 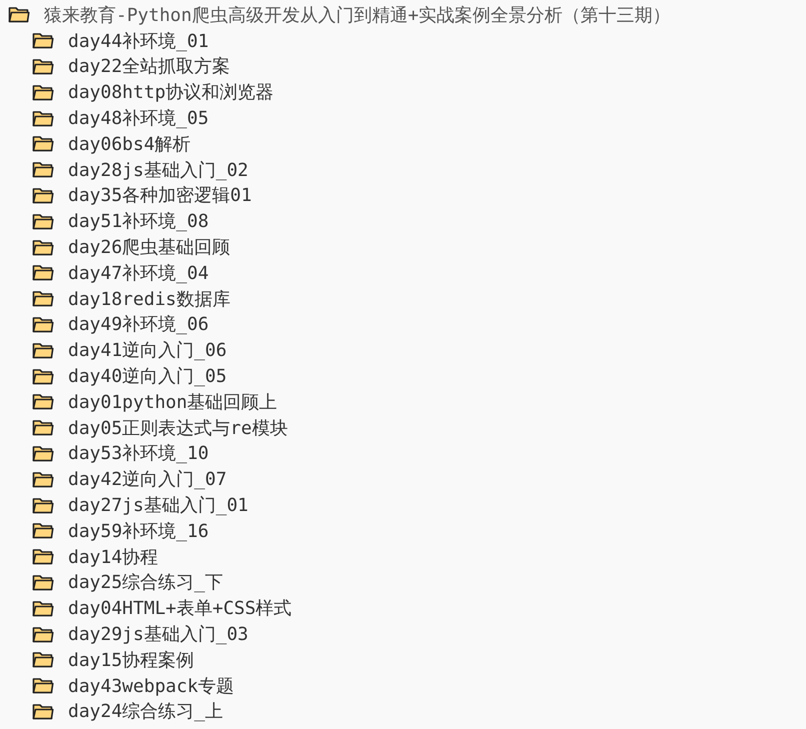 I want to click on folder-name: day06bs4解析, so click(x=129, y=144).